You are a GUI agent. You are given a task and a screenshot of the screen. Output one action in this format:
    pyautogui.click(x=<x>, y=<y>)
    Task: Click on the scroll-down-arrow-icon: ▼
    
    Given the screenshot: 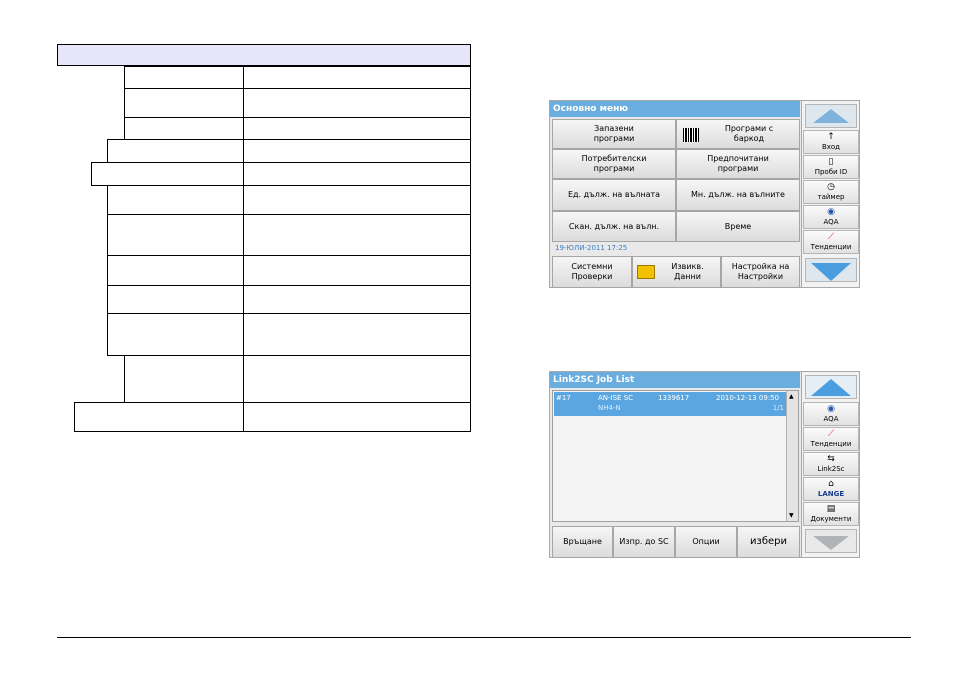 What is the action you would take?
    pyautogui.click(x=791, y=515)
    